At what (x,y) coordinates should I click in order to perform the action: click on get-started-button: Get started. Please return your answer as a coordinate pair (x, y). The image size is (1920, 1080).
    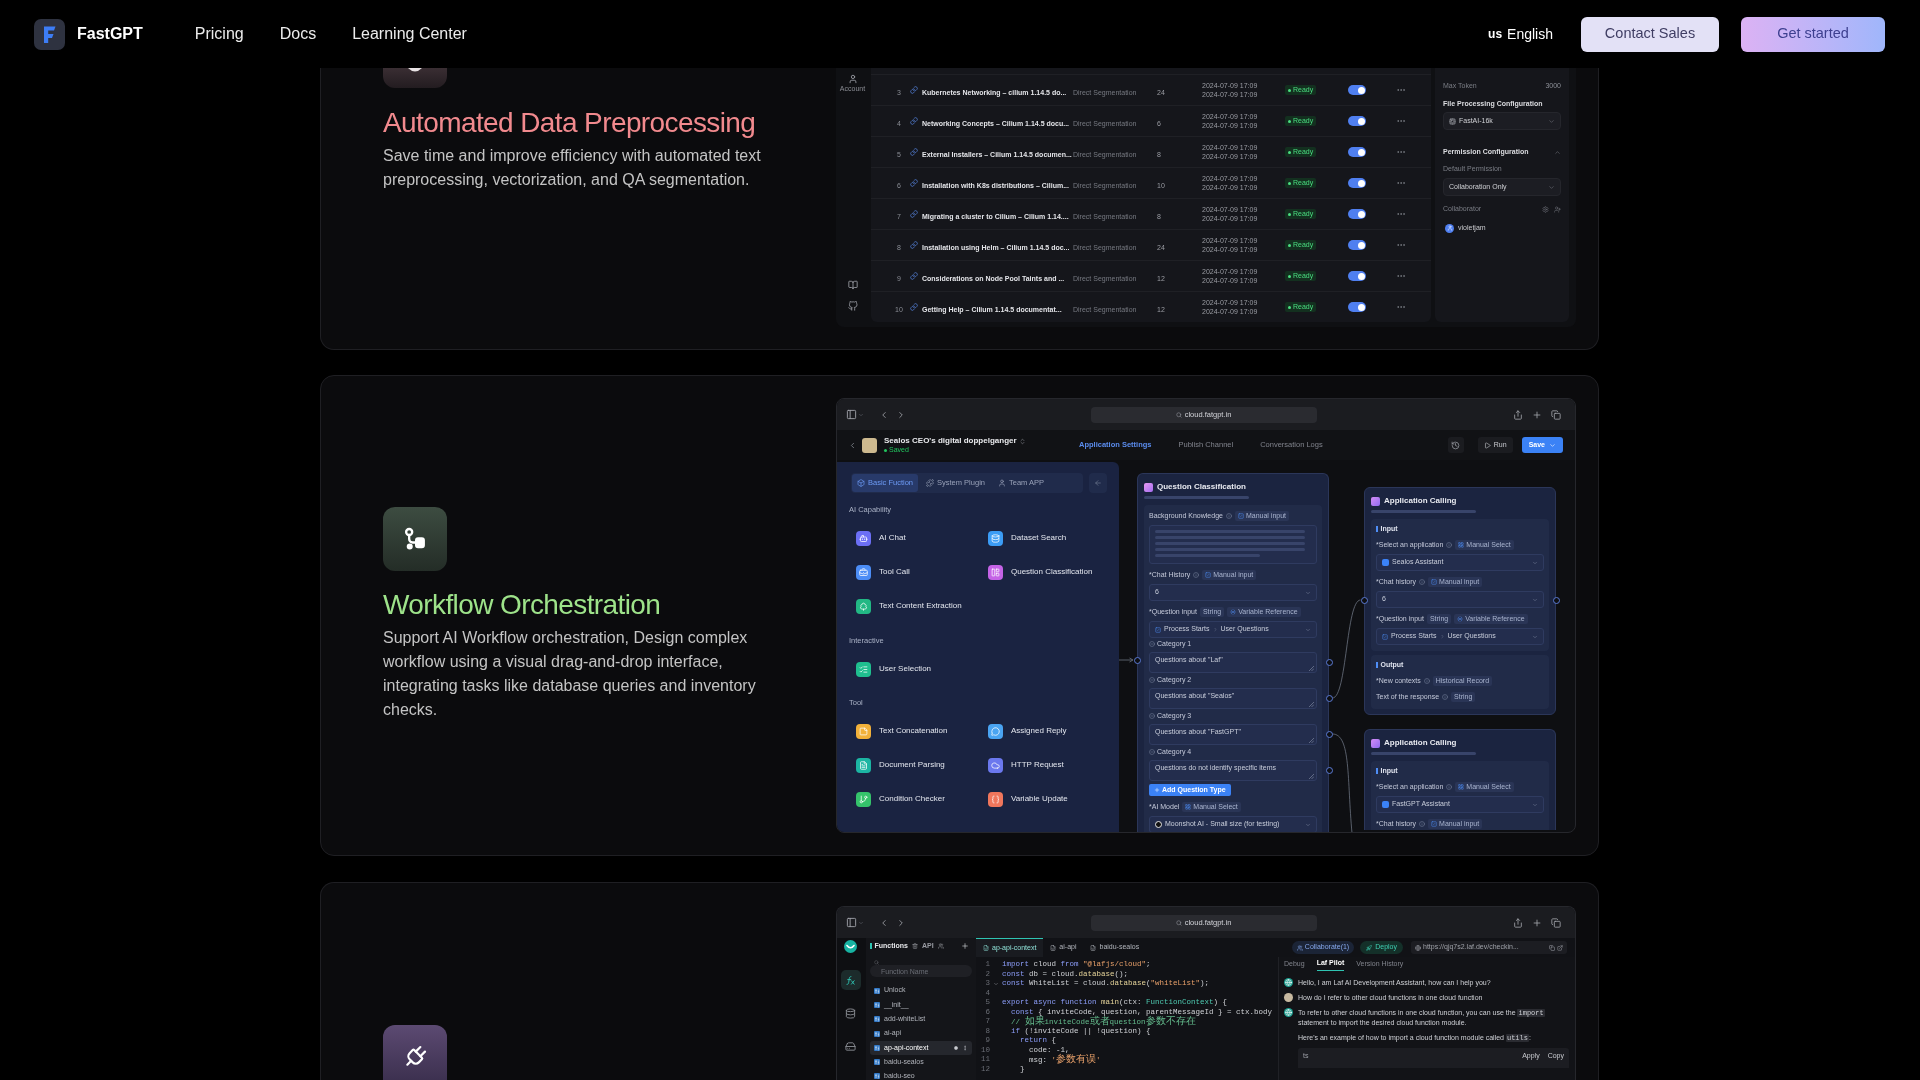
    Looking at the image, I should click on (1813, 34).